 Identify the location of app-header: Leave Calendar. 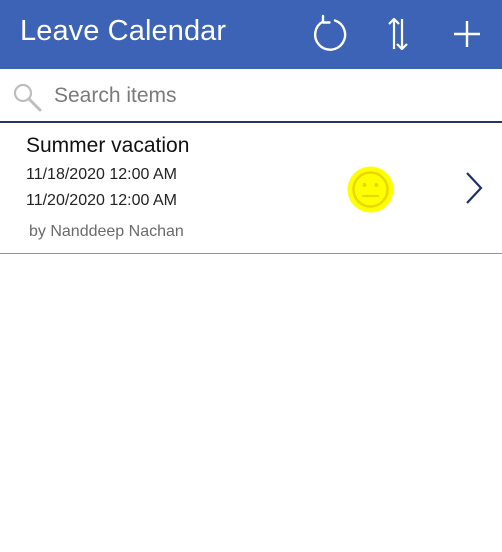
(251, 34).